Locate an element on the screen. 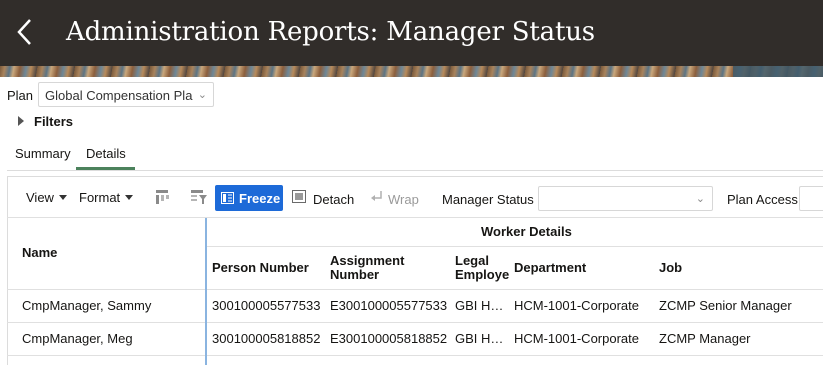  tab-divider is located at coordinates (415, 170).